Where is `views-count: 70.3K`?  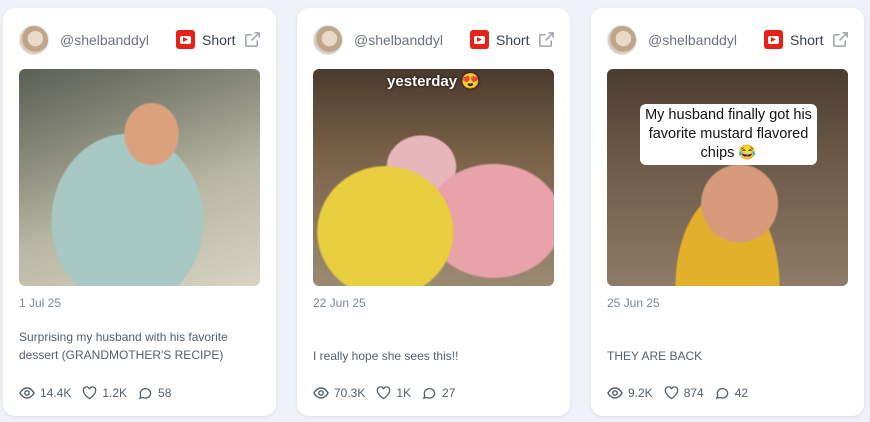
views-count: 70.3K is located at coordinates (350, 393).